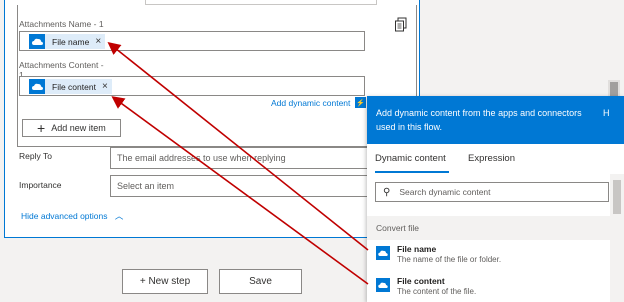 The width and height of the screenshot is (624, 302). Describe the element at coordinates (387, 192) in the screenshot. I see `search-icon: ⚲` at that location.